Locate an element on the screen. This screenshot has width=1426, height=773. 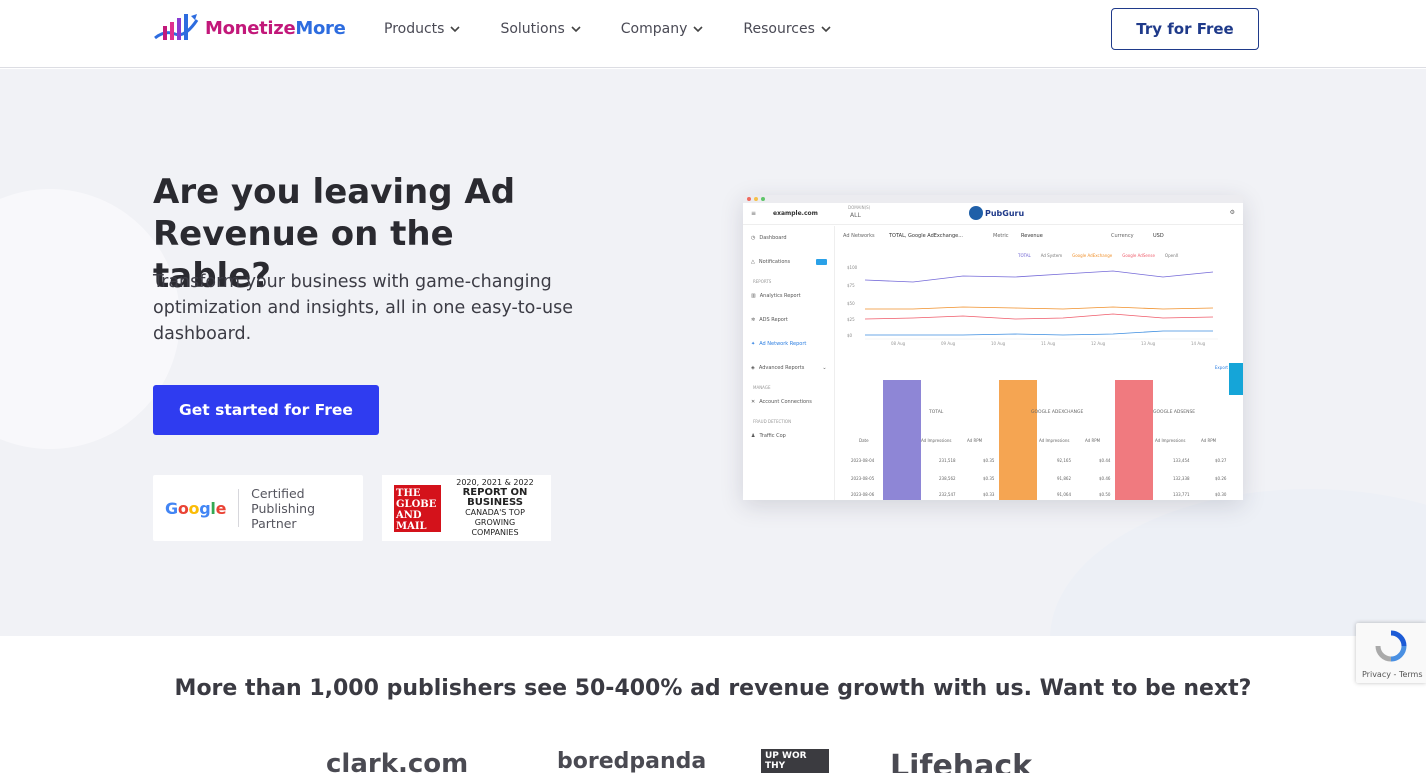
cell-rpm: $0.33 is located at coordinates (989, 494).